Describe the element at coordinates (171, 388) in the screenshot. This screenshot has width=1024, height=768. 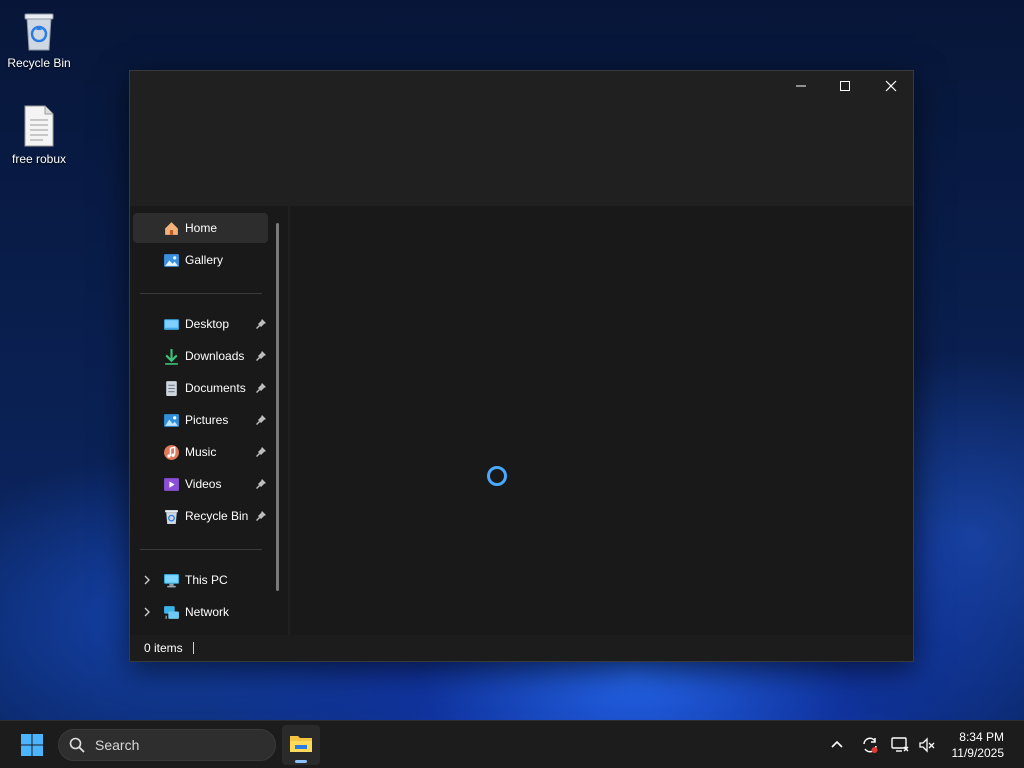
I see `documents-icon` at that location.